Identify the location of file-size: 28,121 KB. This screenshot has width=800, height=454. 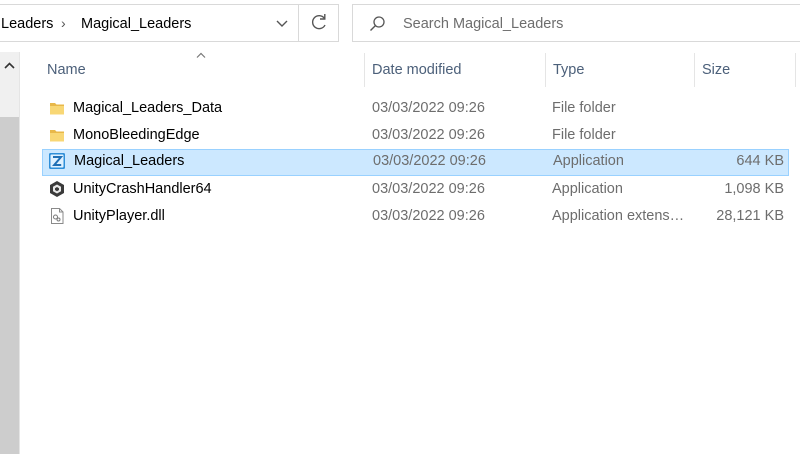
(750, 216).